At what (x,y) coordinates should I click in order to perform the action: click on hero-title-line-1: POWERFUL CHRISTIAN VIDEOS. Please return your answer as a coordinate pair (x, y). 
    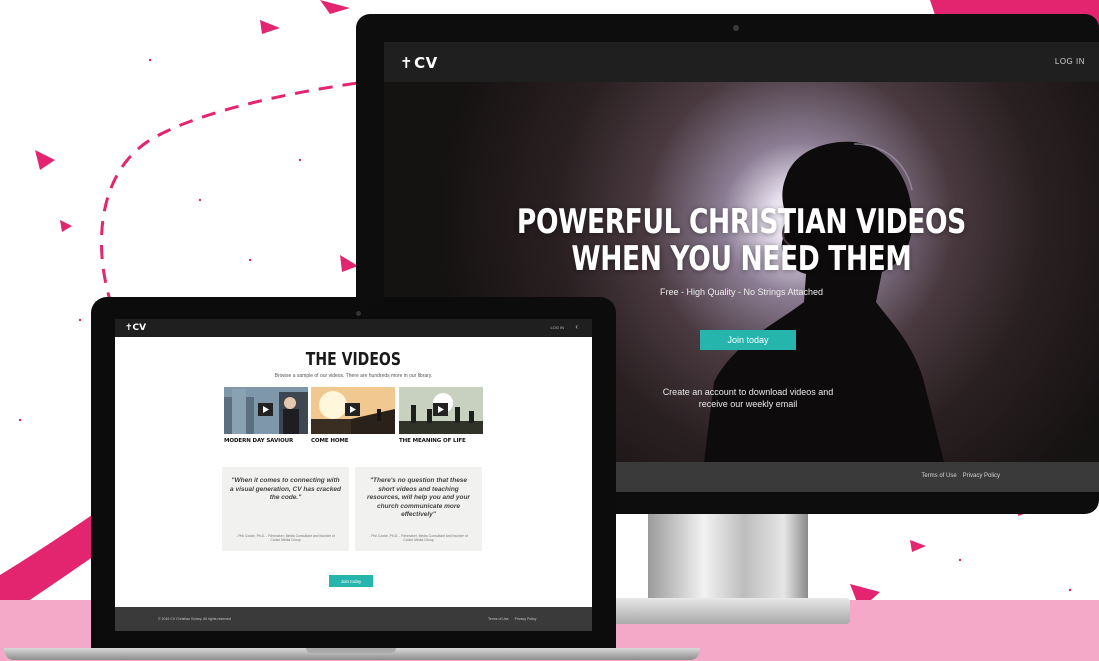
    Looking at the image, I should click on (741, 222).